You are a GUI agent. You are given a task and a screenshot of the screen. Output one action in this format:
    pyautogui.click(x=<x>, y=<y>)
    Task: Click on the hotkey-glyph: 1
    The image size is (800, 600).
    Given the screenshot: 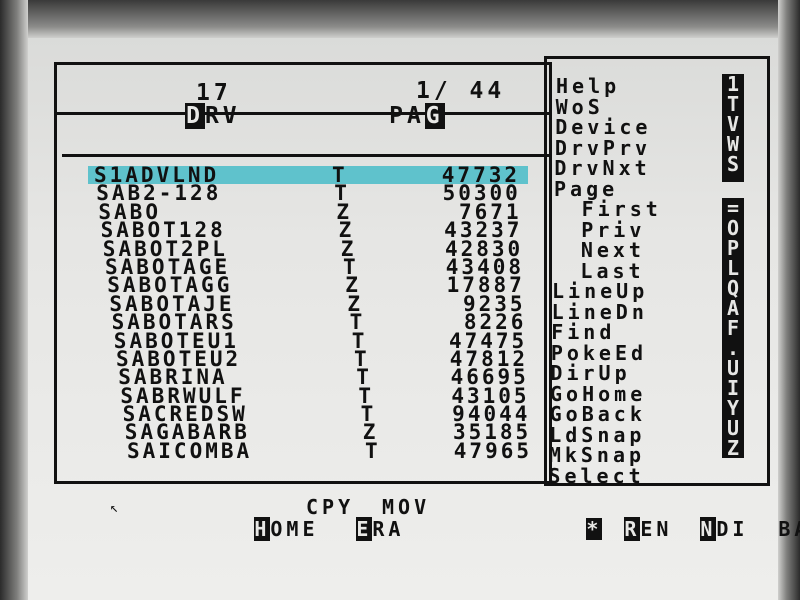 What is the action you would take?
    pyautogui.click(x=733, y=84)
    